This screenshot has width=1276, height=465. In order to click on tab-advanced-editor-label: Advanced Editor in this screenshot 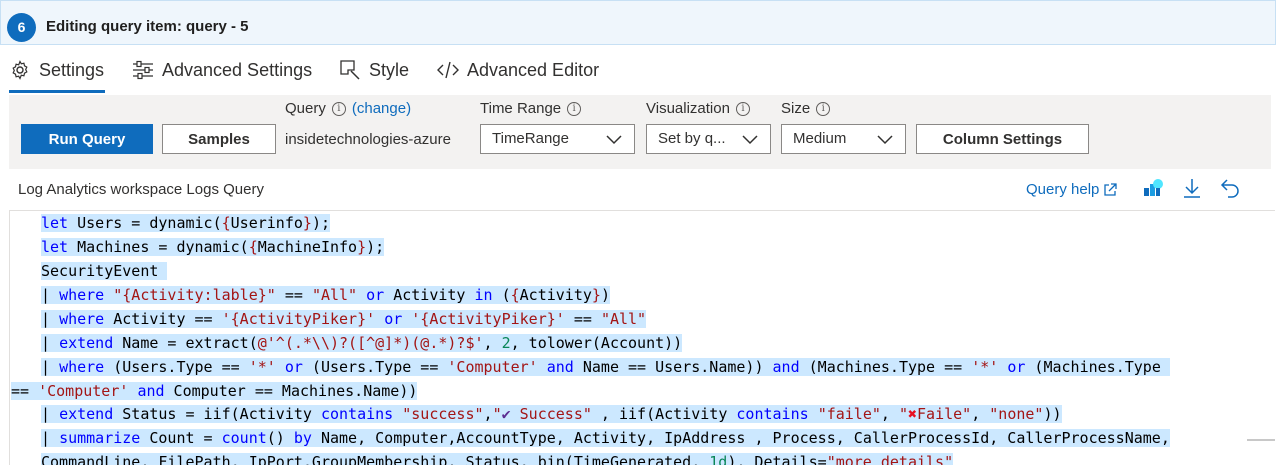, I will do `click(533, 69)`.